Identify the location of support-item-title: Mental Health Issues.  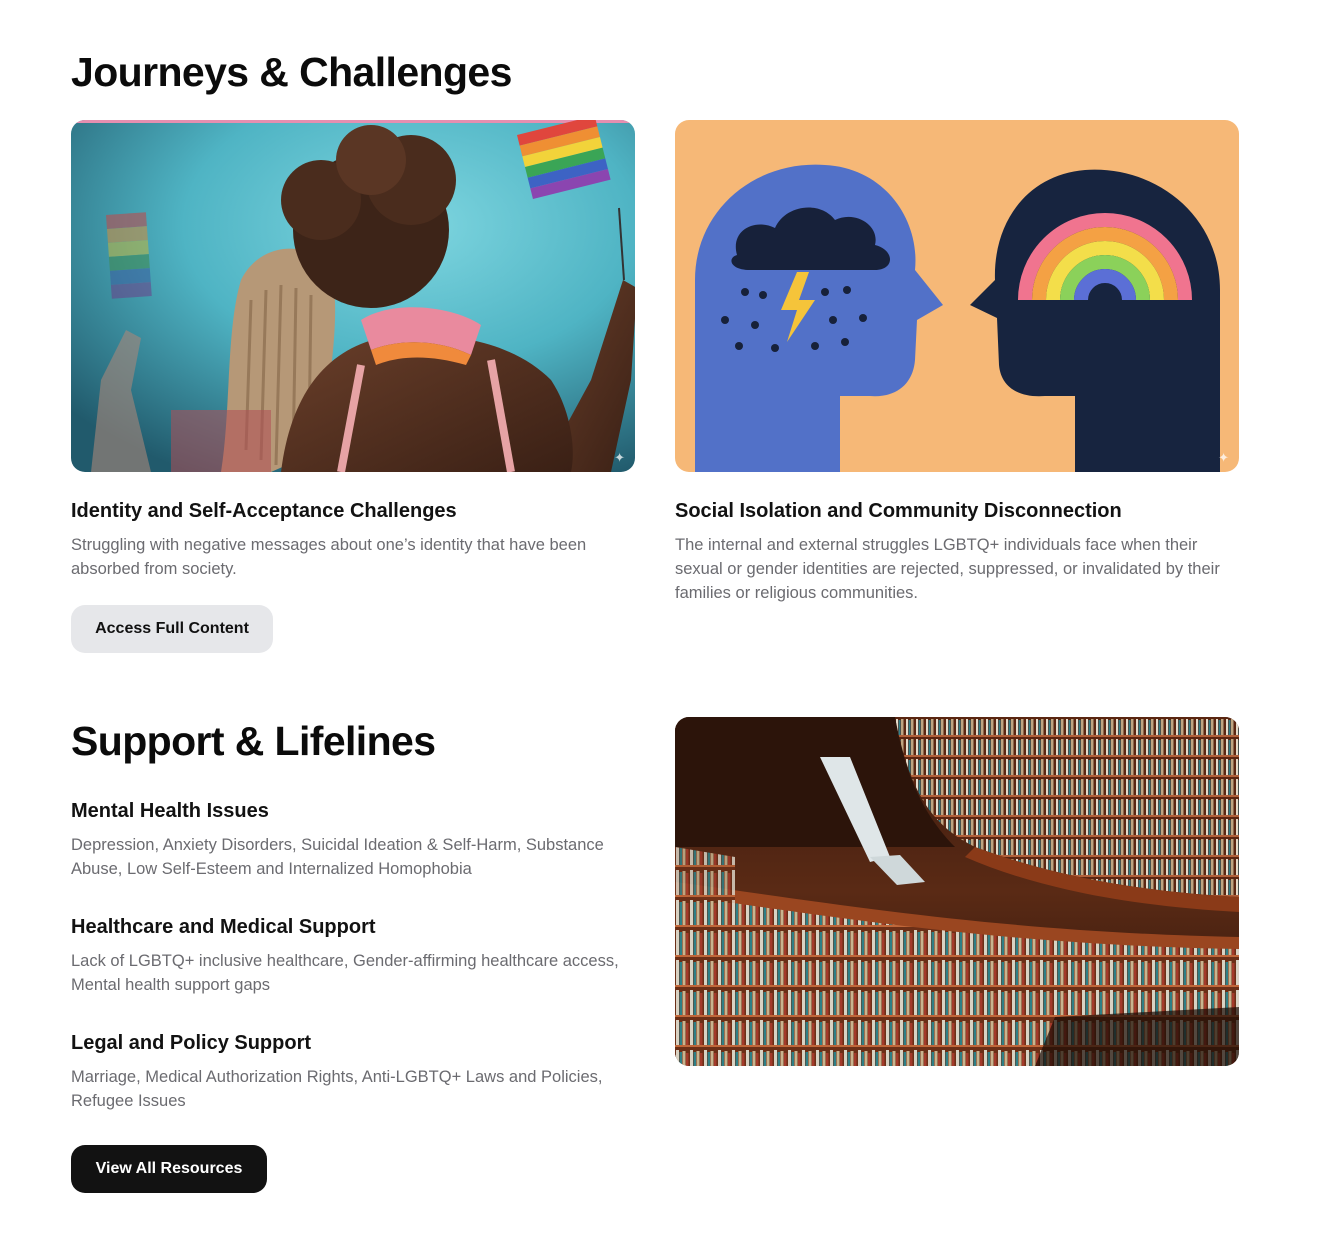
(170, 811).